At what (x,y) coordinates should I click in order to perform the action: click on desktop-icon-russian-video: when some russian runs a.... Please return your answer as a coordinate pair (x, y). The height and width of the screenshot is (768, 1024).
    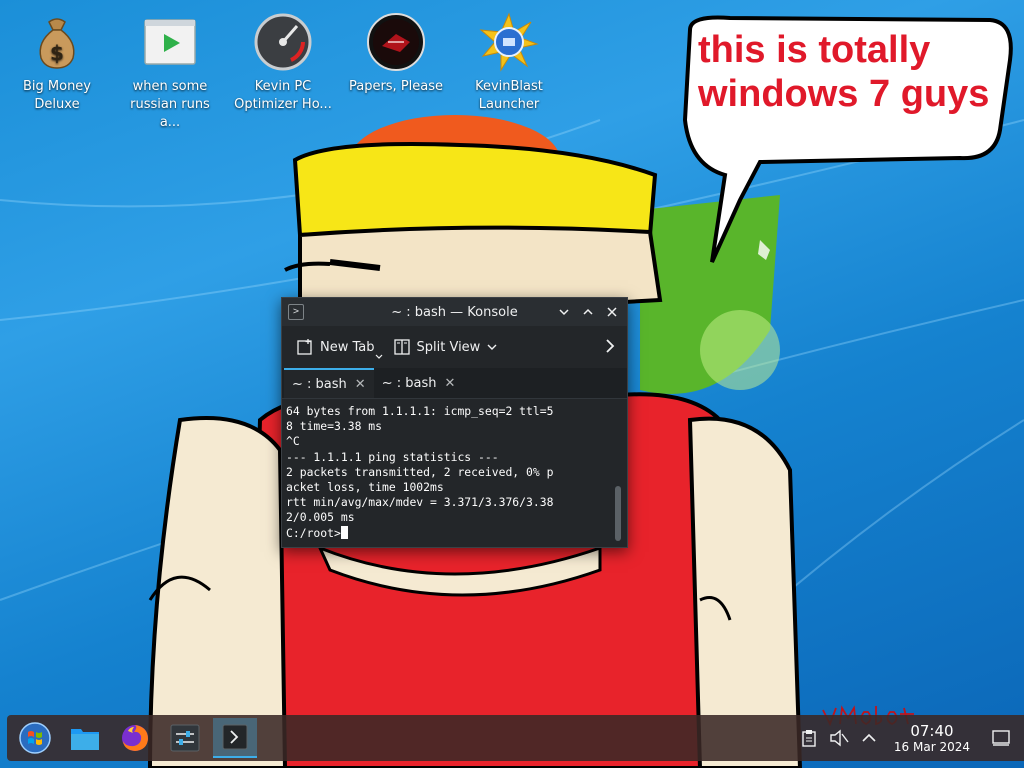
    Looking at the image, I should click on (170, 70).